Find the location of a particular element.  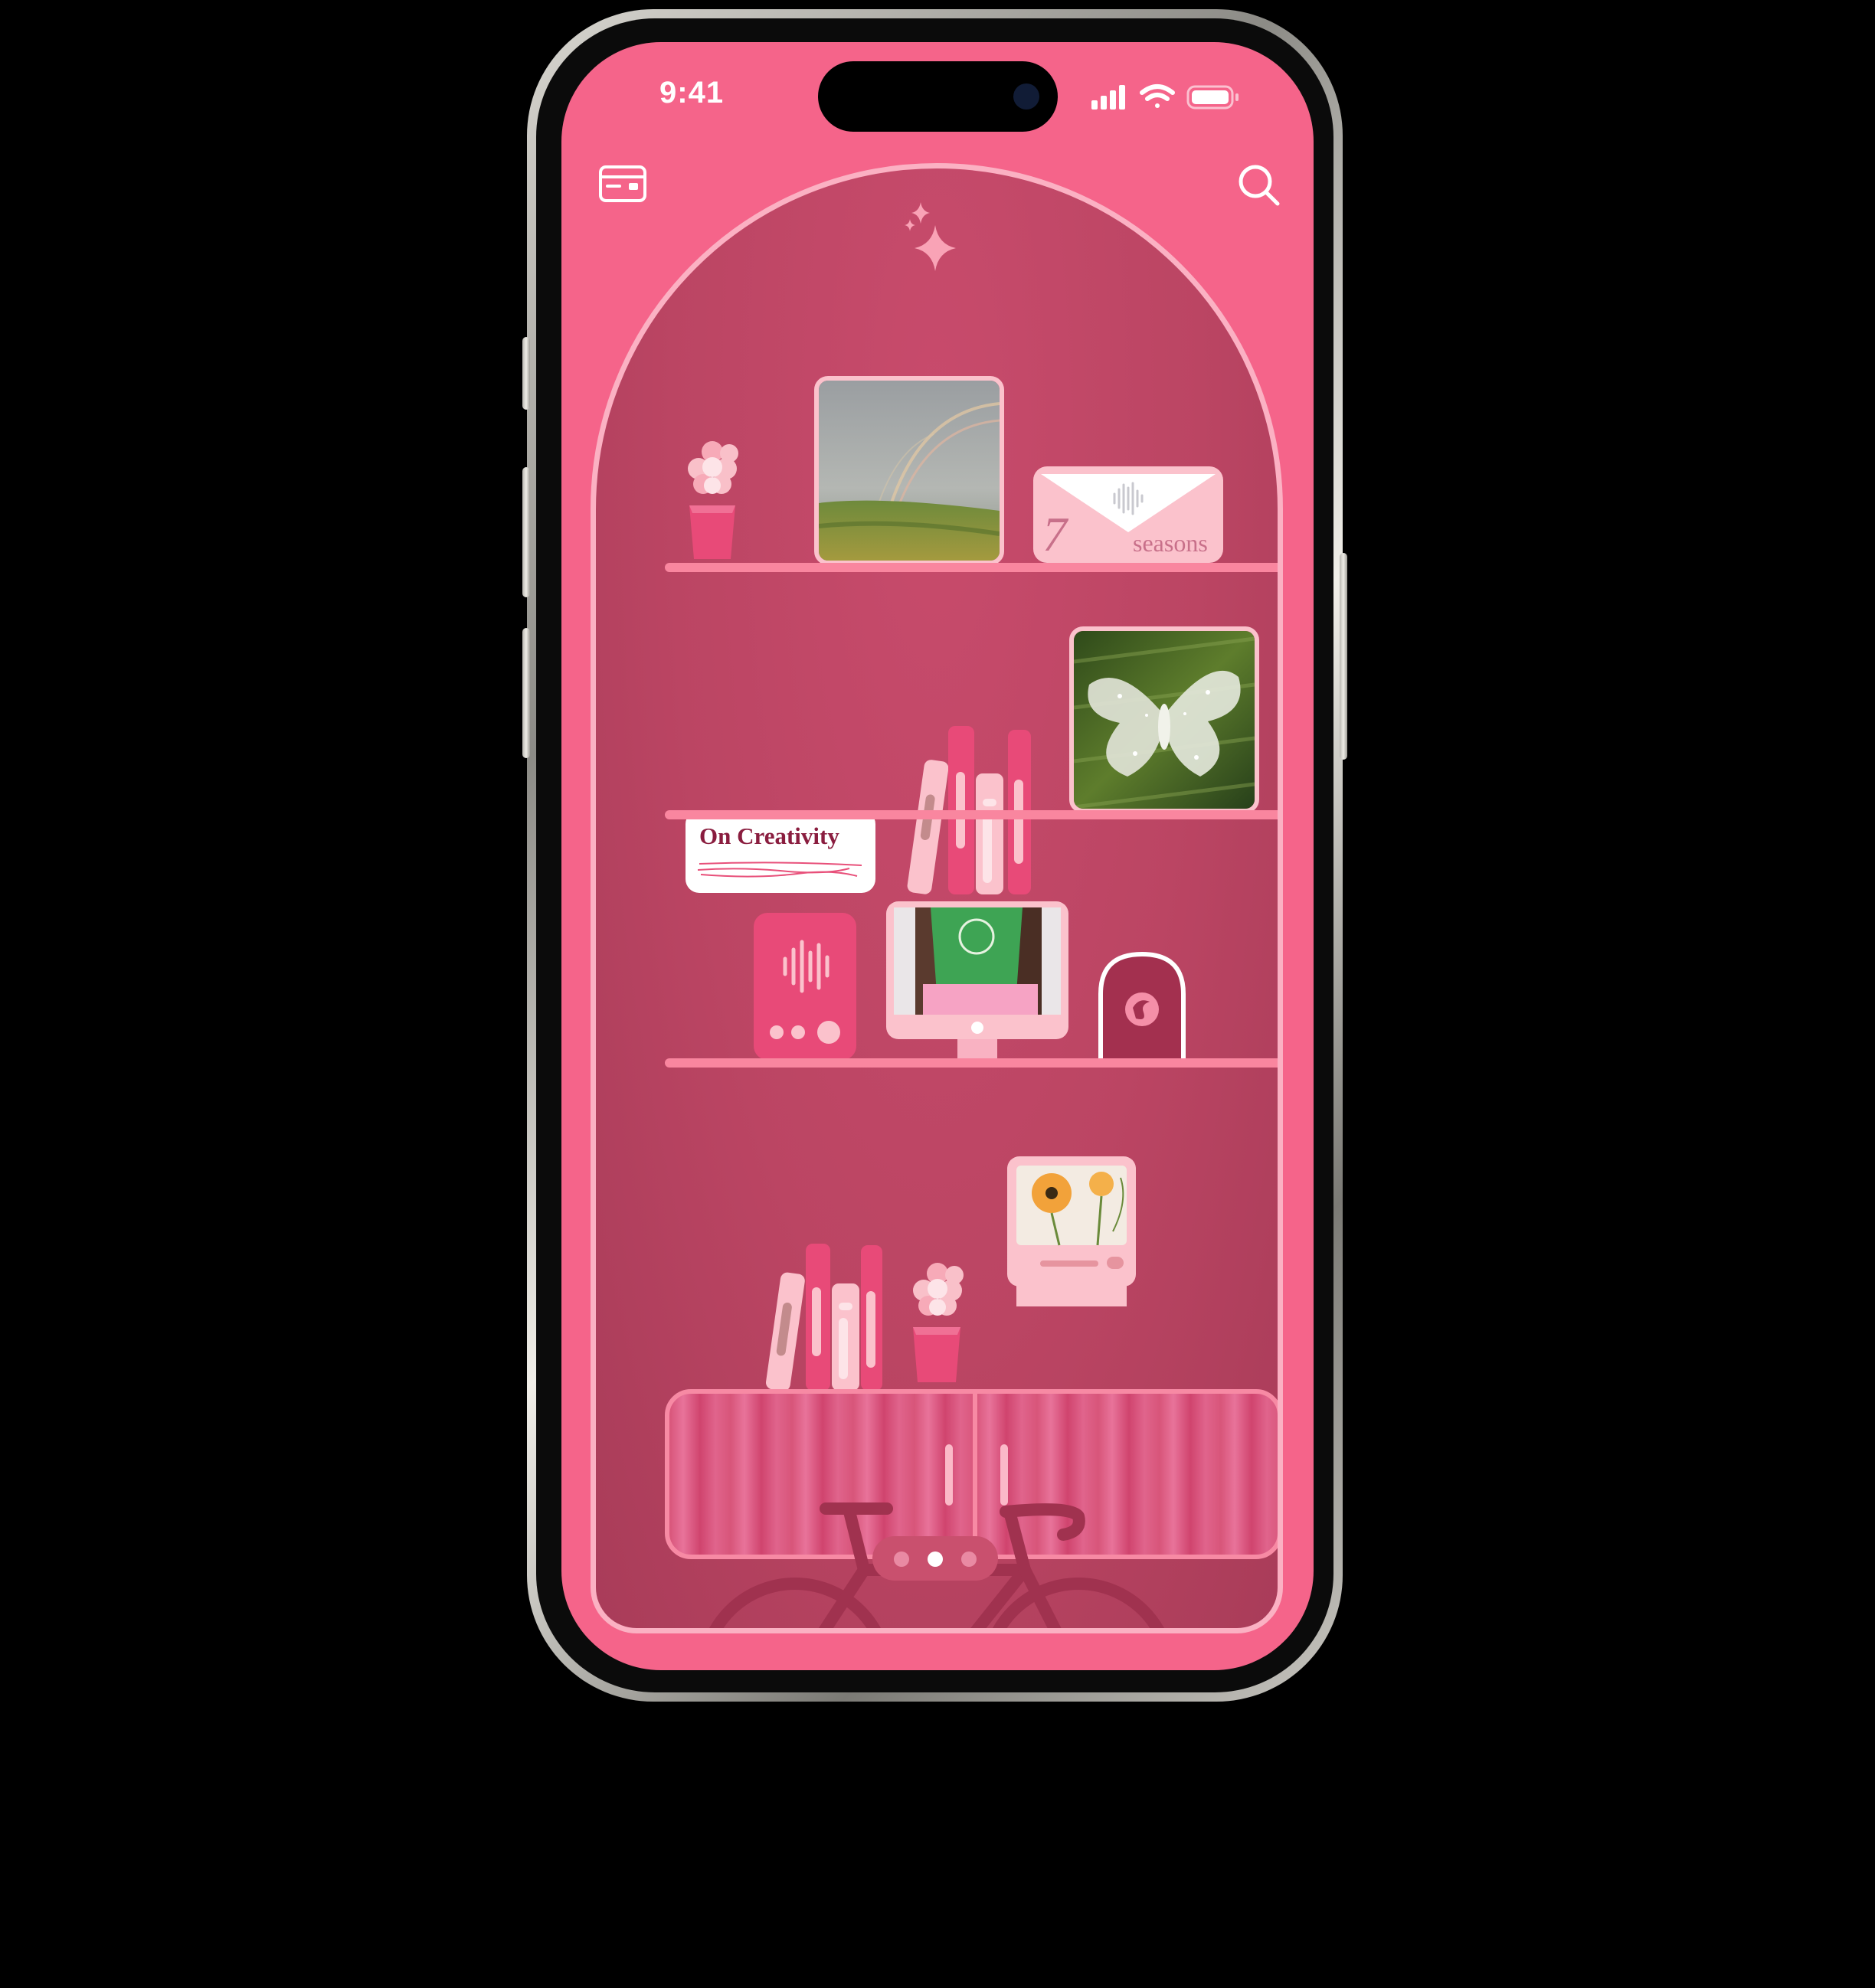

search-button is located at coordinates (1259, 187).